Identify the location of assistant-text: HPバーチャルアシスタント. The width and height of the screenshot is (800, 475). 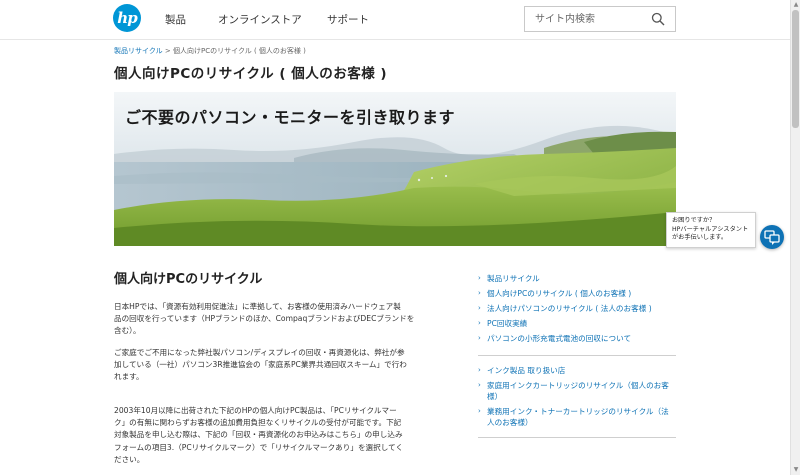
(710, 229).